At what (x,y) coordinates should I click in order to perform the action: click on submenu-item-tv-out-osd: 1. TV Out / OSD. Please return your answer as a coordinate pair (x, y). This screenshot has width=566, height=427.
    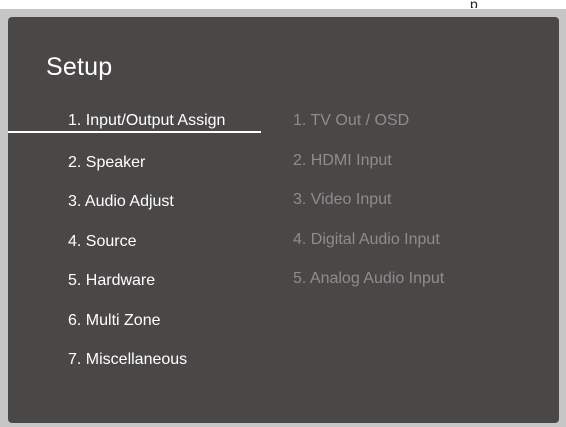
    Looking at the image, I should click on (368, 129).